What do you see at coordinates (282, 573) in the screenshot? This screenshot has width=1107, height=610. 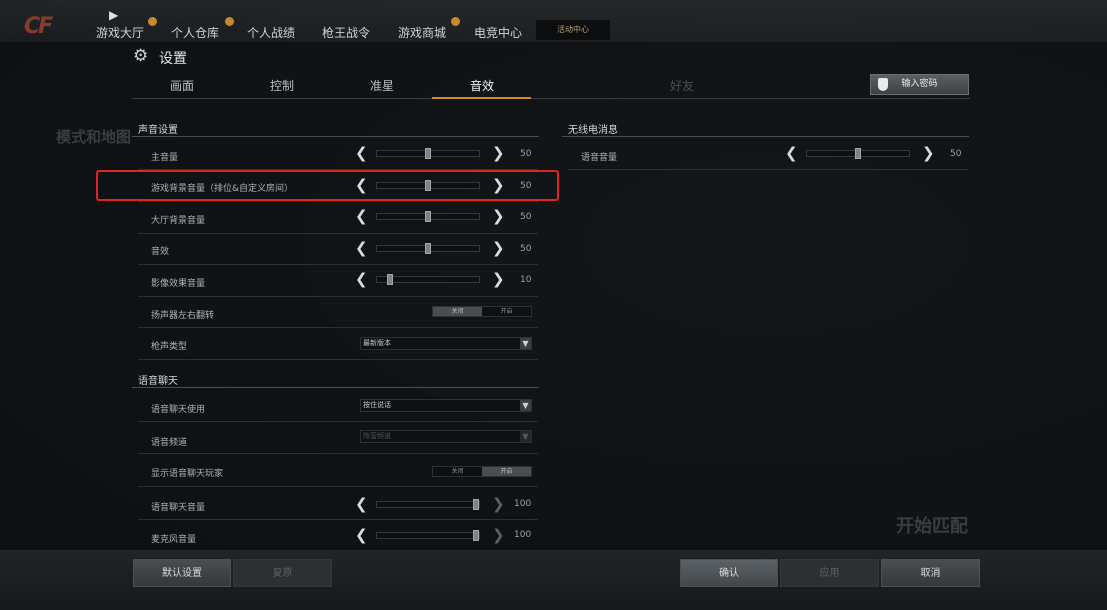 I see `restore-button: 复原` at bounding box center [282, 573].